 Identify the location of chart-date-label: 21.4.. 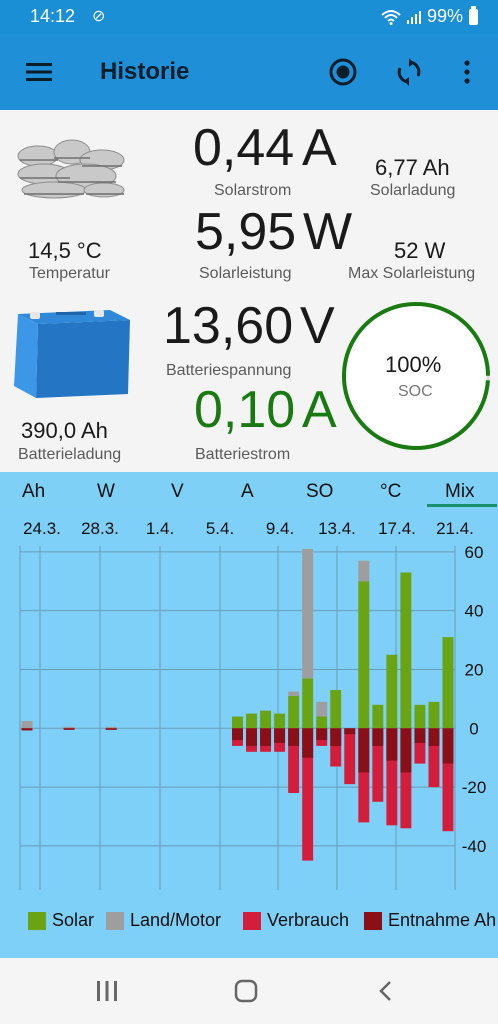
(455, 528).